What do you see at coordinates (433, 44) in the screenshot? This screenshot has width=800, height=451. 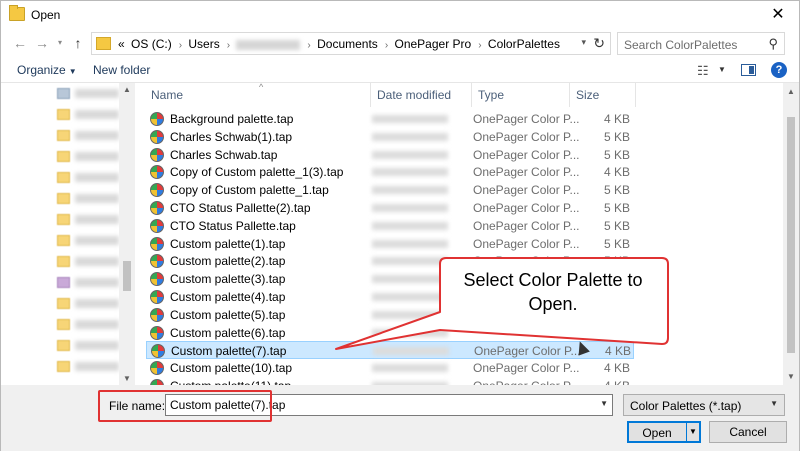 I see `breadcrumb-onepager: OnePager Pro` at bounding box center [433, 44].